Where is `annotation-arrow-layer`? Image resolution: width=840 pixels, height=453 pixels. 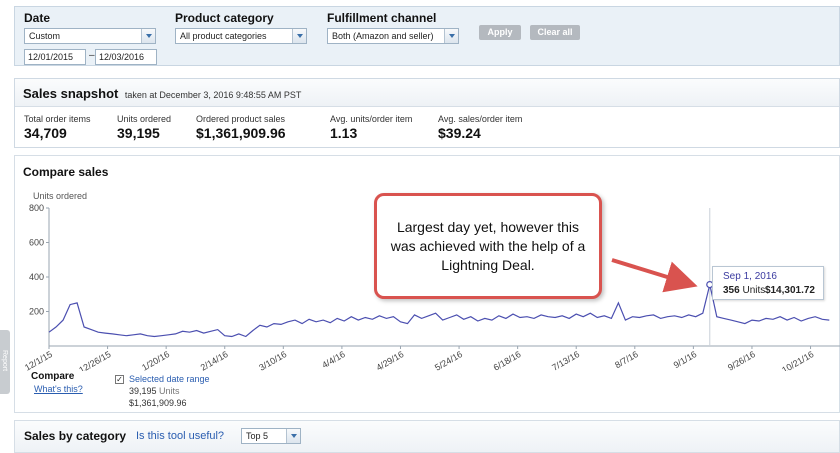 annotation-arrow-layer is located at coordinates (654, 275).